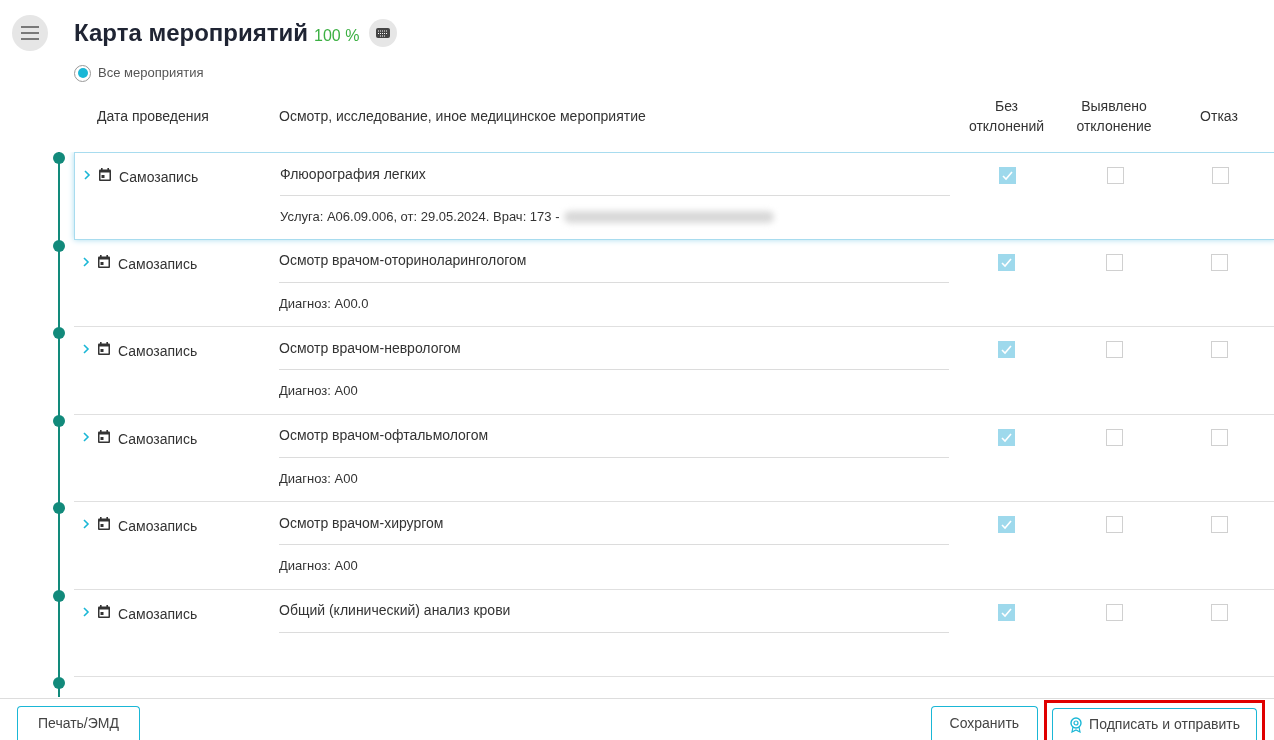 The image size is (1274, 740). I want to click on event-detail: Диагноз: A00.0, so click(324, 303).